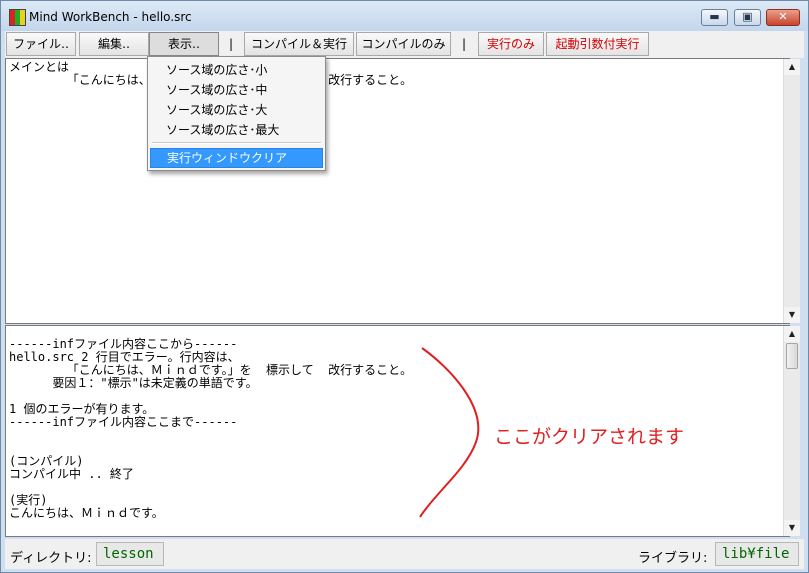  What do you see at coordinates (449, 432) in the screenshot?
I see `annotation-curve` at bounding box center [449, 432].